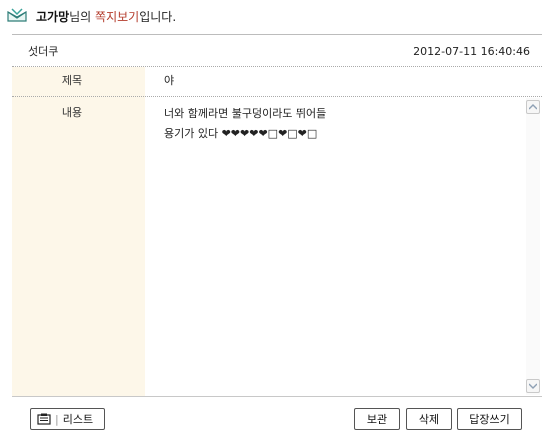 The image size is (549, 445). What do you see at coordinates (533, 246) in the screenshot?
I see `content-scrollbar` at bounding box center [533, 246].